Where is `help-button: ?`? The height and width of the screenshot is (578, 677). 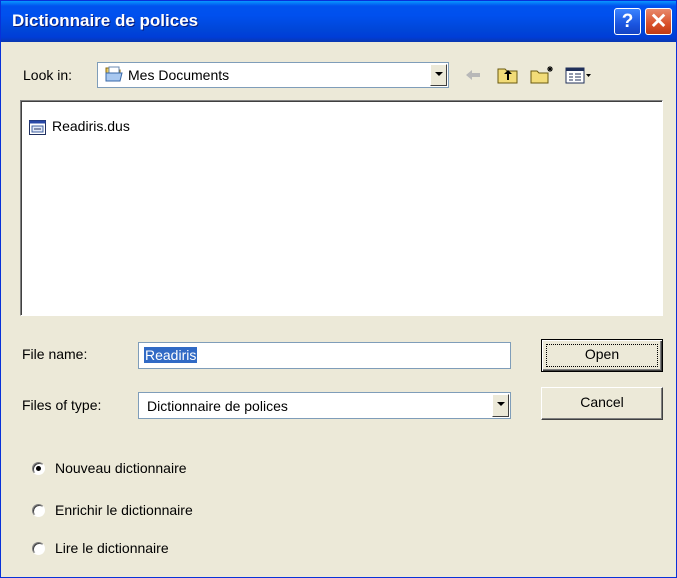
help-button: ? is located at coordinates (627, 21).